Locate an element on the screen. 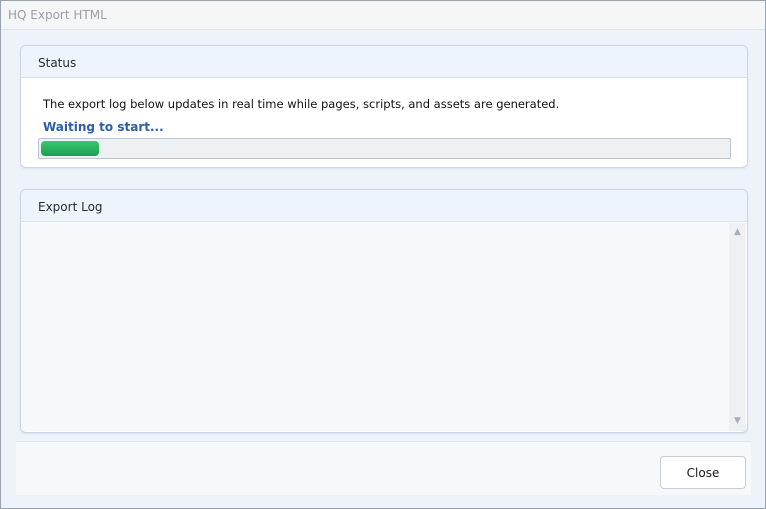 Image resolution: width=766 pixels, height=509 pixels. export-log-header: Export Log is located at coordinates (384, 206).